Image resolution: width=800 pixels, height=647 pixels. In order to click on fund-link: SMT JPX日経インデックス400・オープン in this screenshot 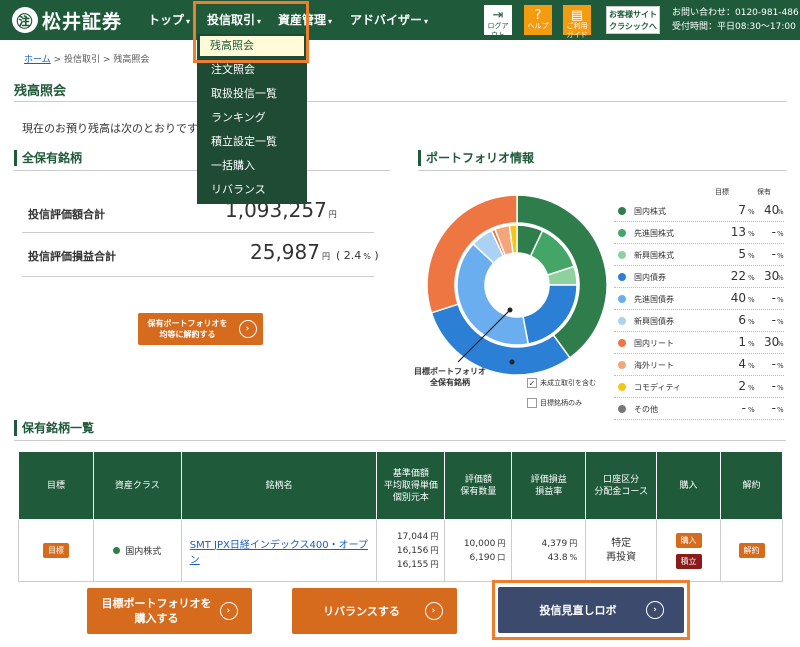, I will do `click(279, 553)`.